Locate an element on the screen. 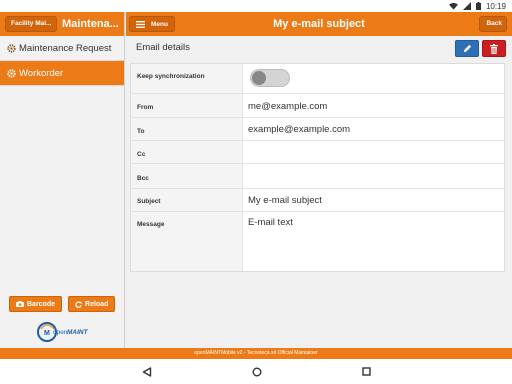  from-row: From me@example.com is located at coordinates (317, 106).